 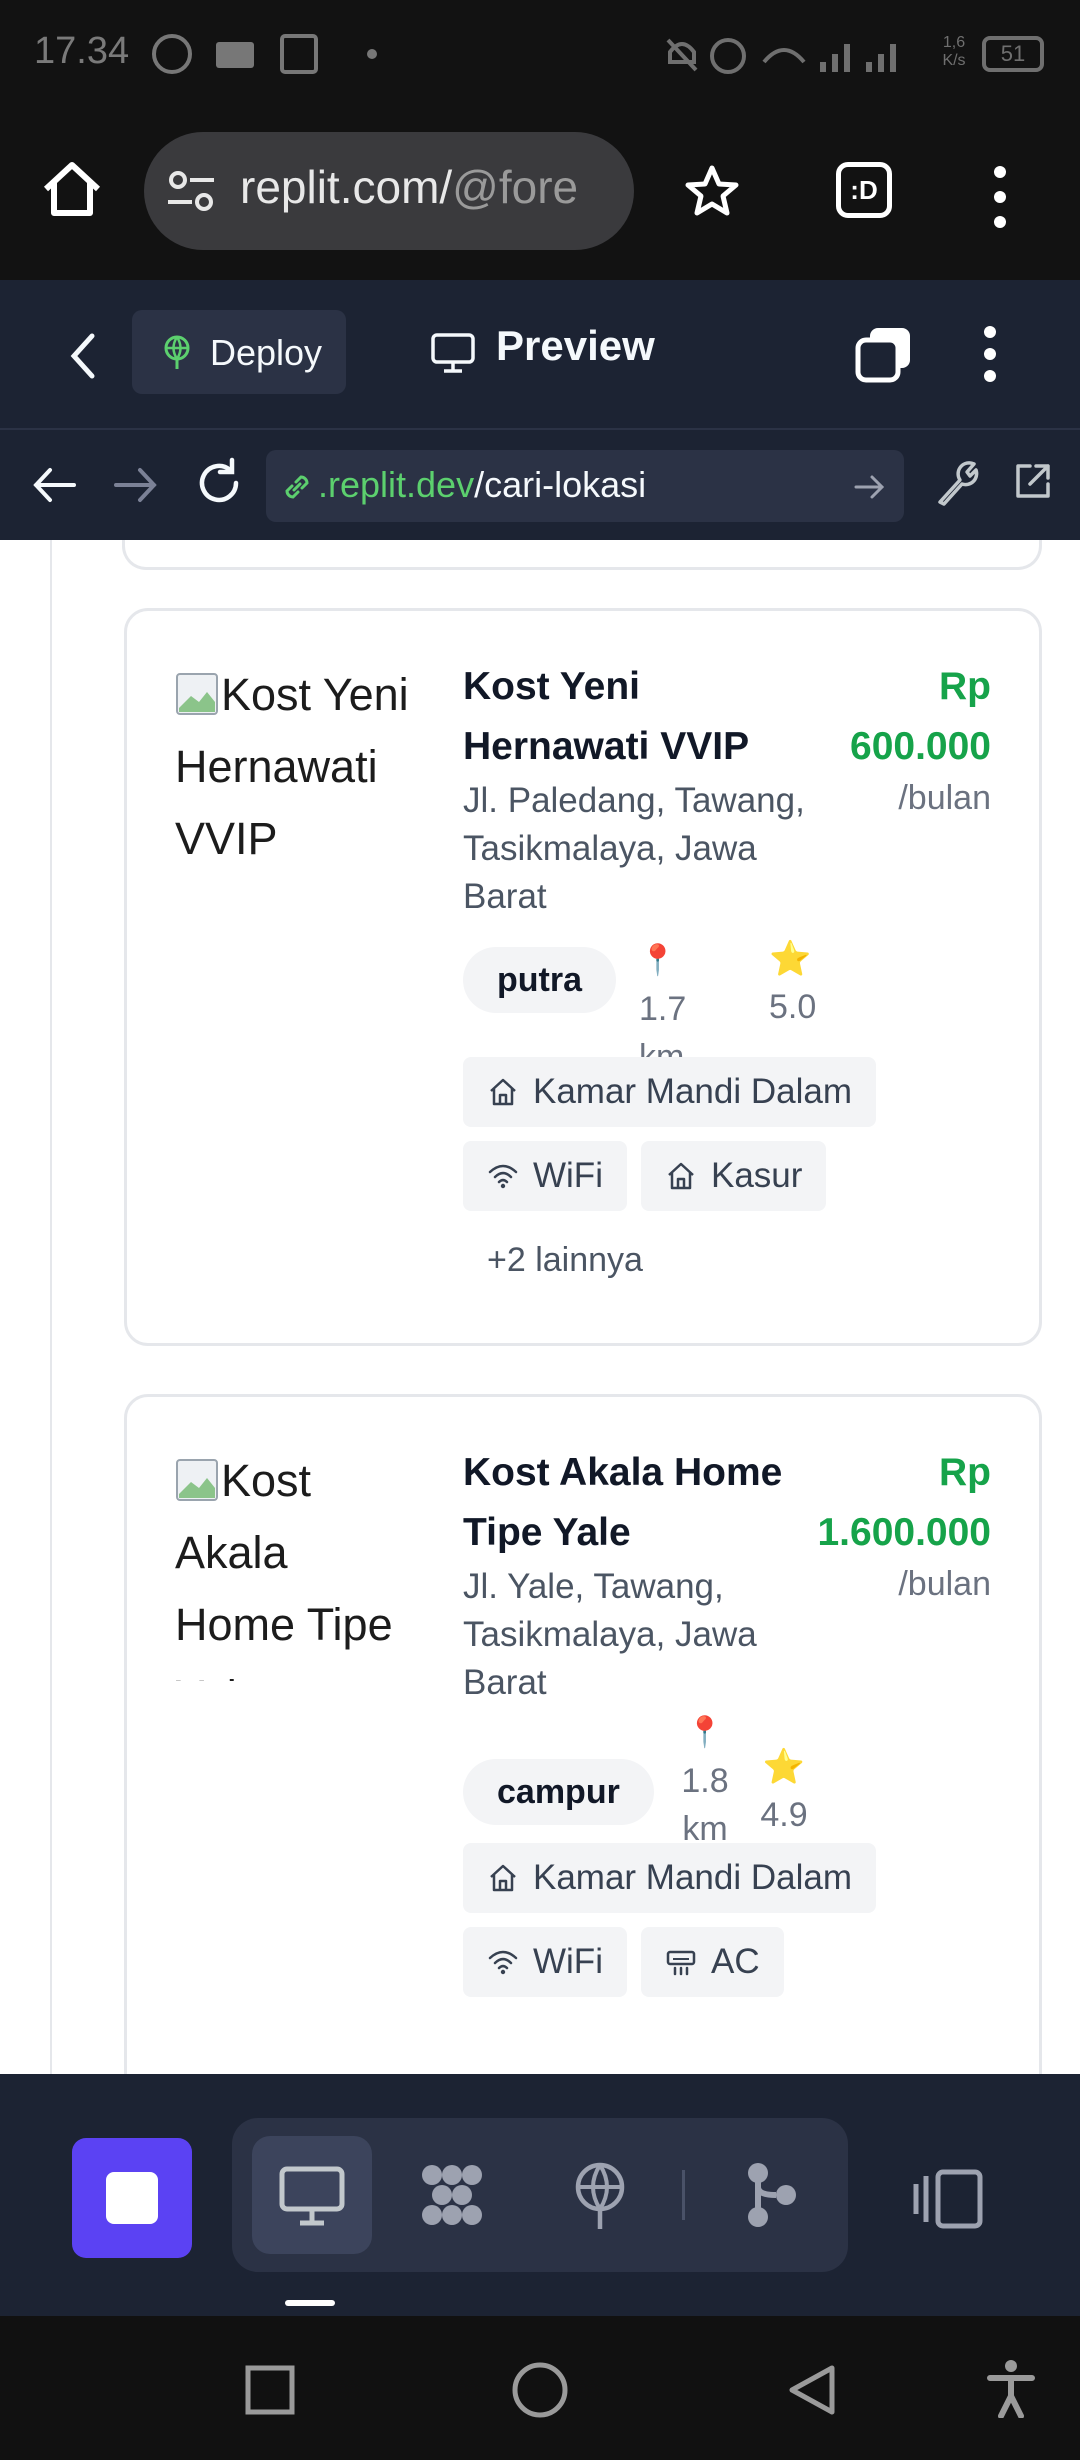 What do you see at coordinates (770, 2195) in the screenshot?
I see `git-icon` at bounding box center [770, 2195].